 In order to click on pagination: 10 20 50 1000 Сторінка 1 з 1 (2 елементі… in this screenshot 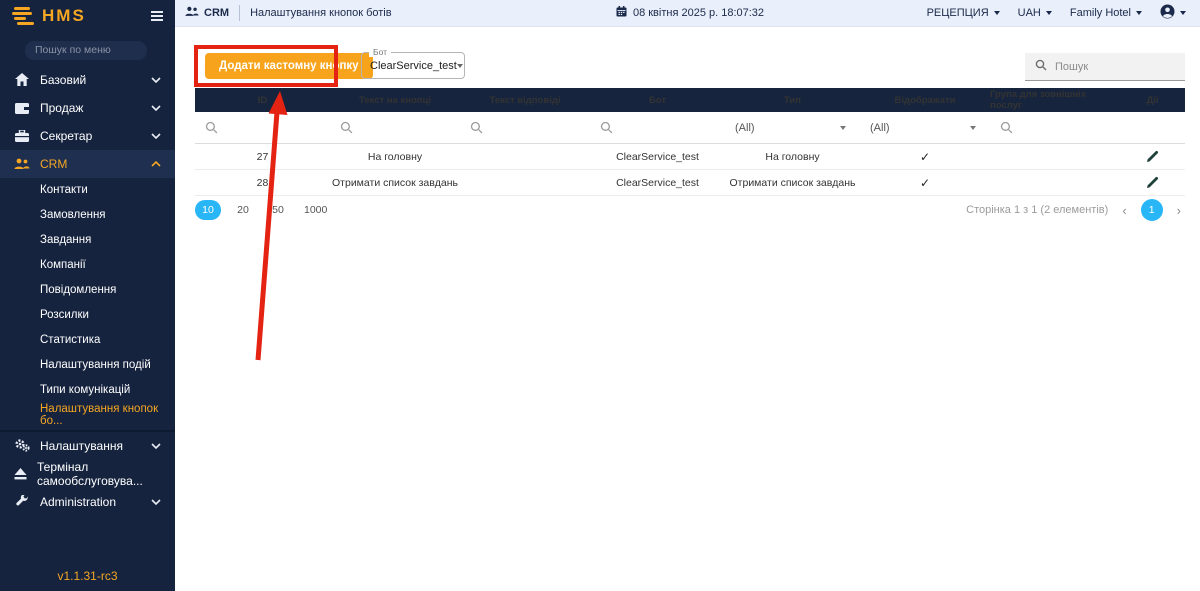, I will do `click(690, 210)`.